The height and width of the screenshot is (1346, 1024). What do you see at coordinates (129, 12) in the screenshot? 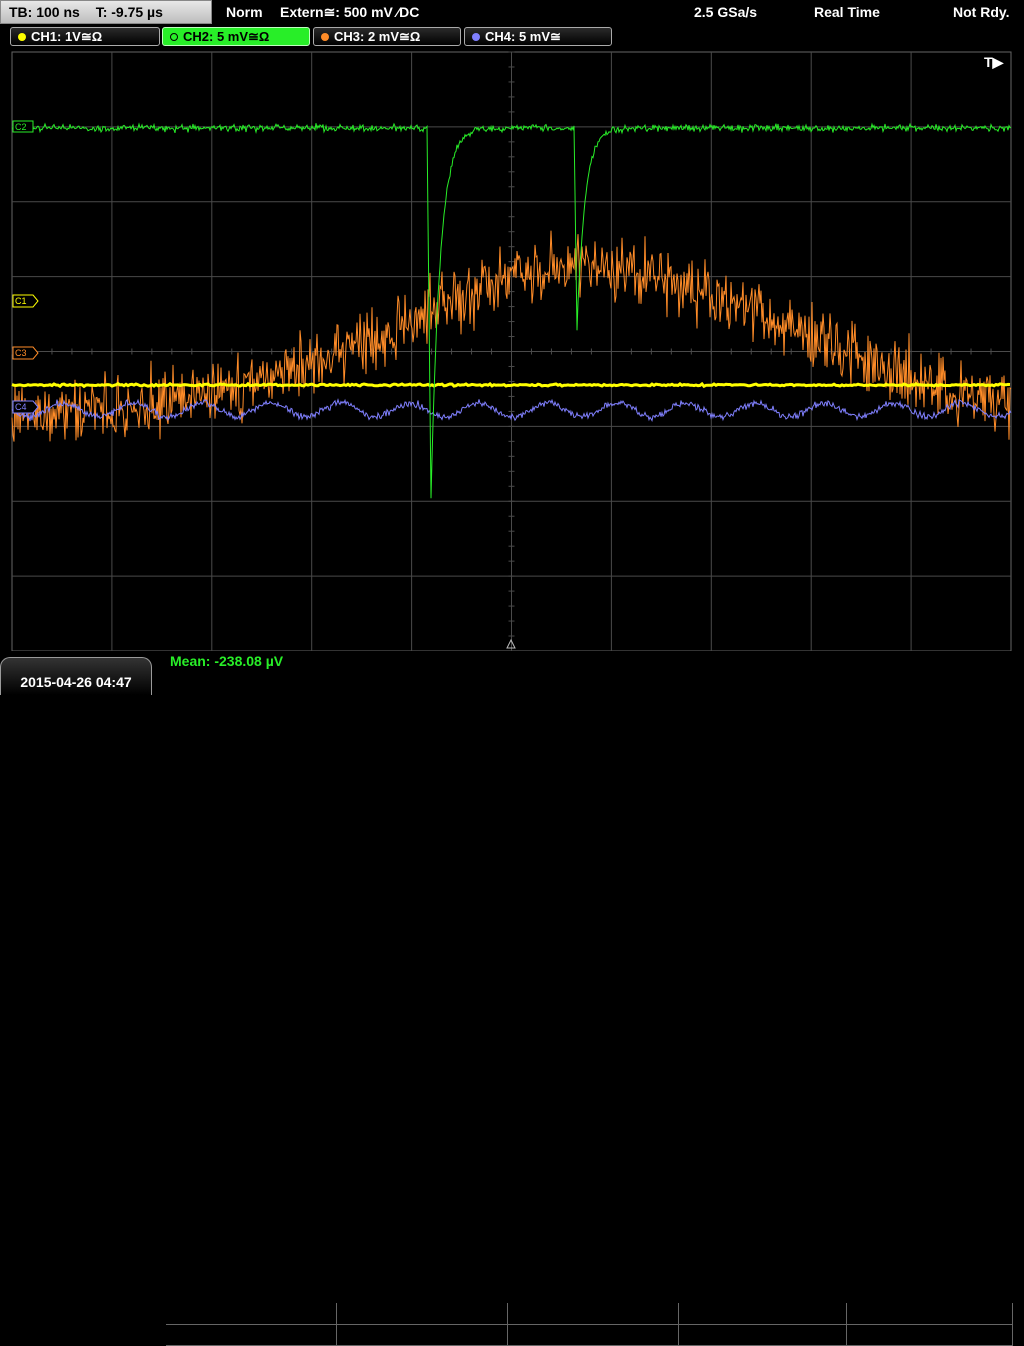
I see `trigger-time-label: T: -9.75 µs` at bounding box center [129, 12].